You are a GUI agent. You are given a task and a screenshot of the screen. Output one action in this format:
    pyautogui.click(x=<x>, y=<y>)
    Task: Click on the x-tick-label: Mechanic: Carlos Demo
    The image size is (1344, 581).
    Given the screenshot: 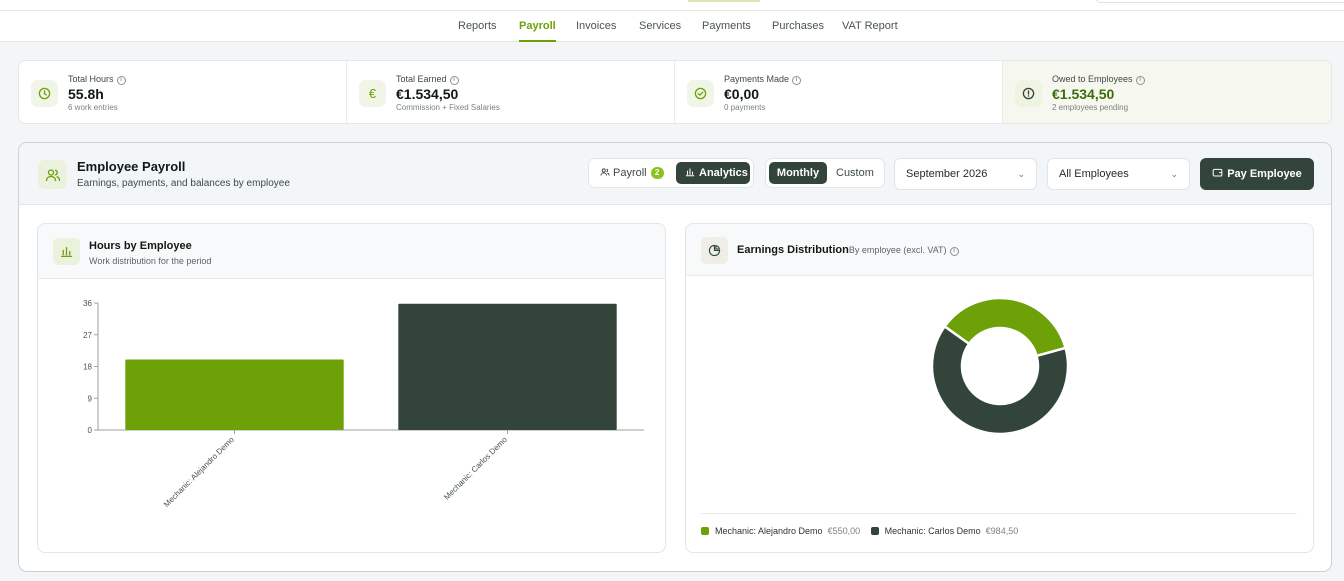 What is the action you would take?
    pyautogui.click(x=475, y=468)
    